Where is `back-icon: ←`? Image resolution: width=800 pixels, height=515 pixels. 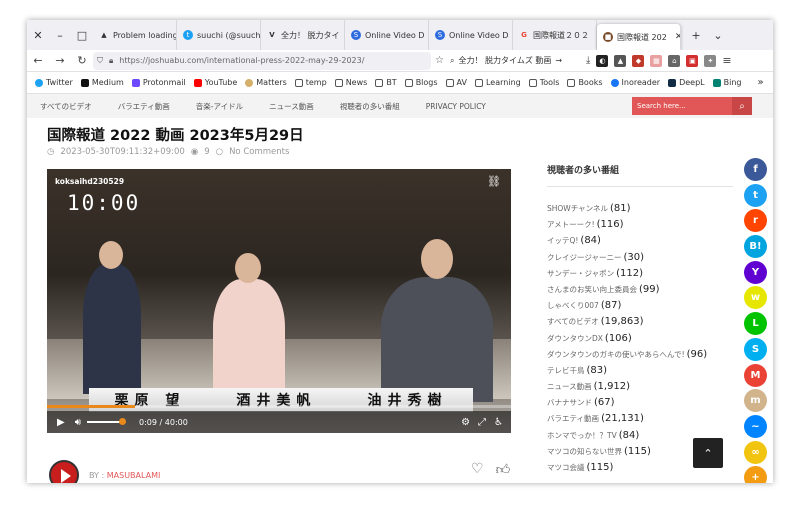 back-icon: ← is located at coordinates (38, 60).